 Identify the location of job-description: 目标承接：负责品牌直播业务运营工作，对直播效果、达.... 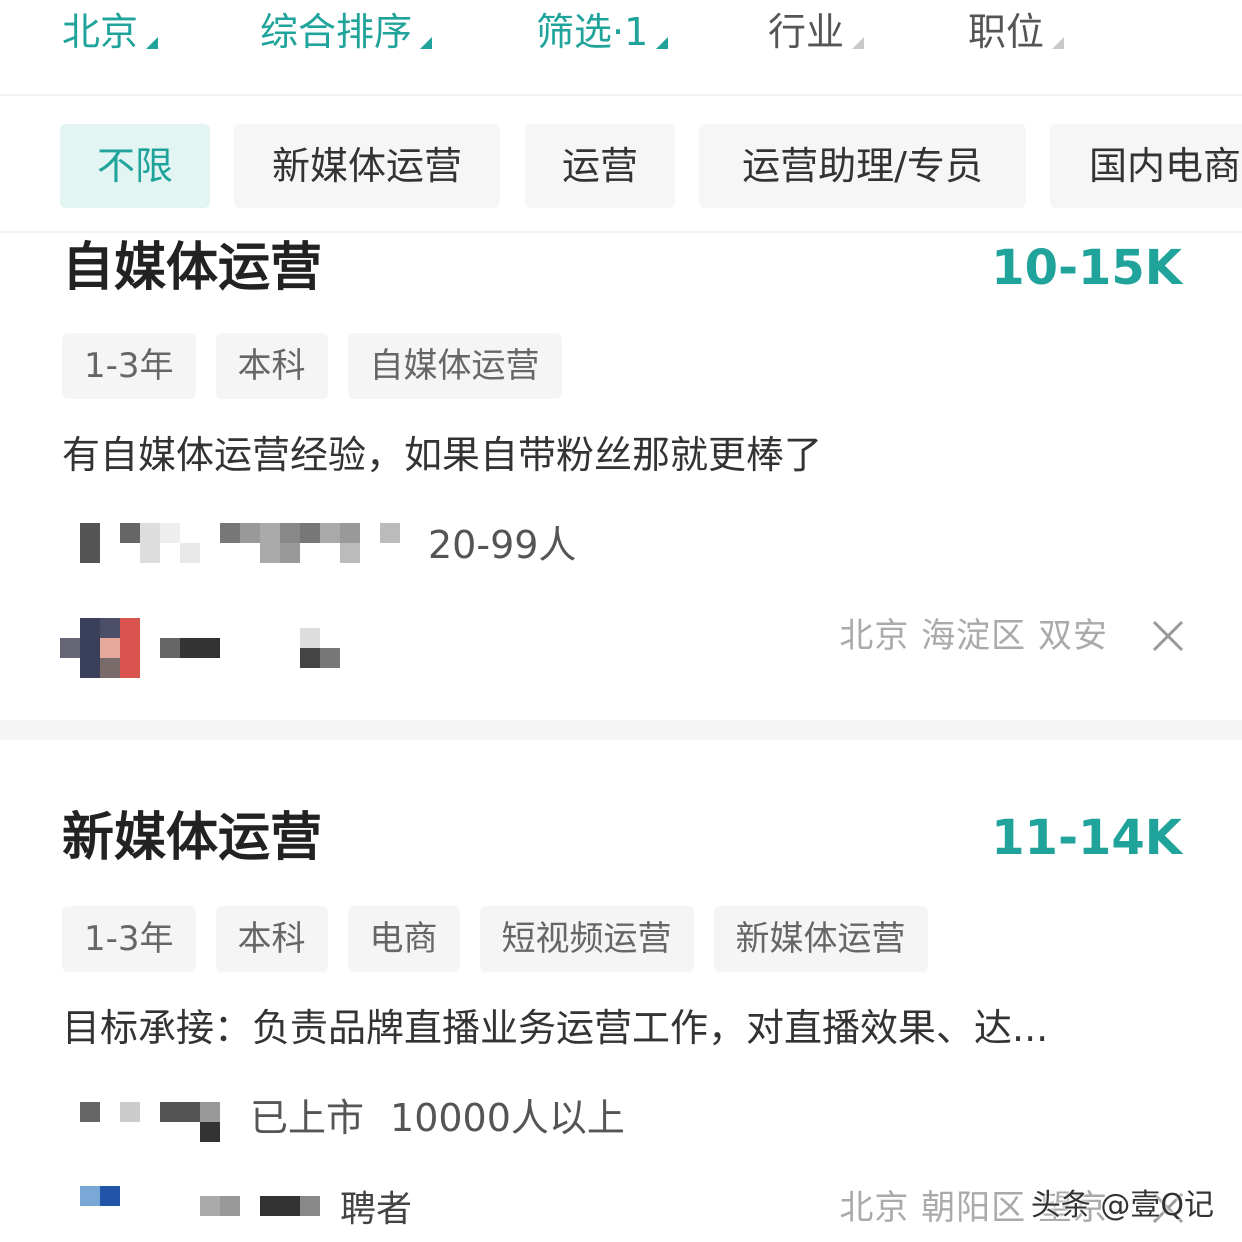
(555, 1028).